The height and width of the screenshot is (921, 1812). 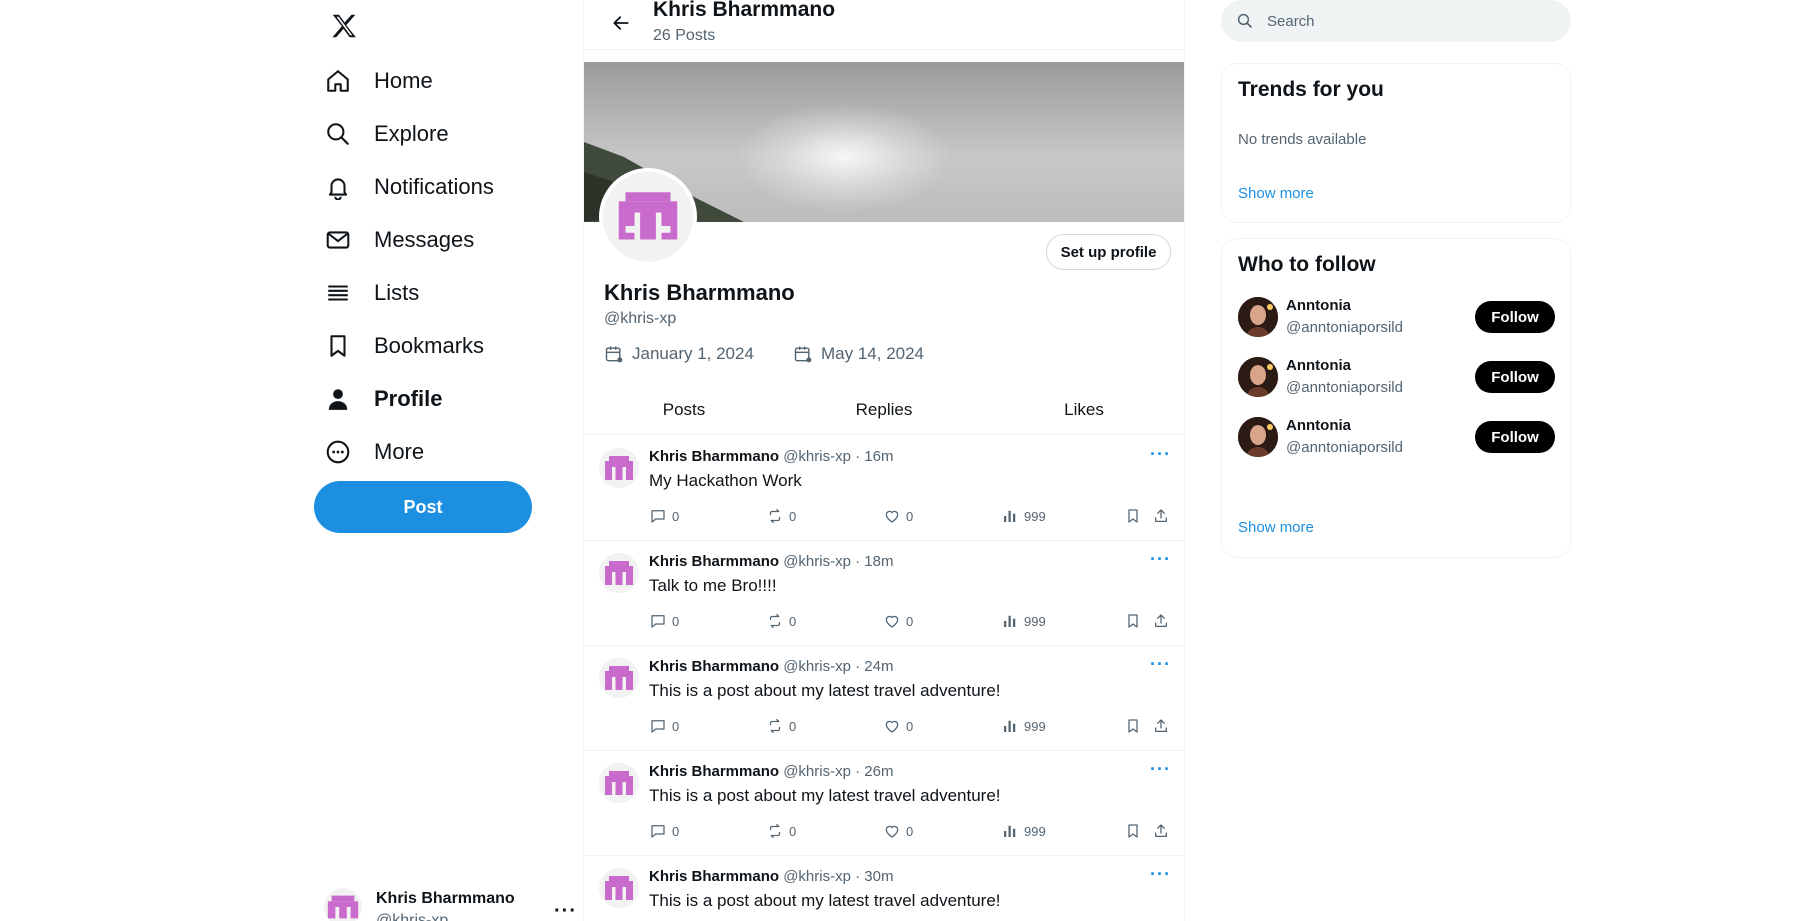 I want to click on profile-header: Khris Bharmmano 26 Posts, so click(x=884, y=25).